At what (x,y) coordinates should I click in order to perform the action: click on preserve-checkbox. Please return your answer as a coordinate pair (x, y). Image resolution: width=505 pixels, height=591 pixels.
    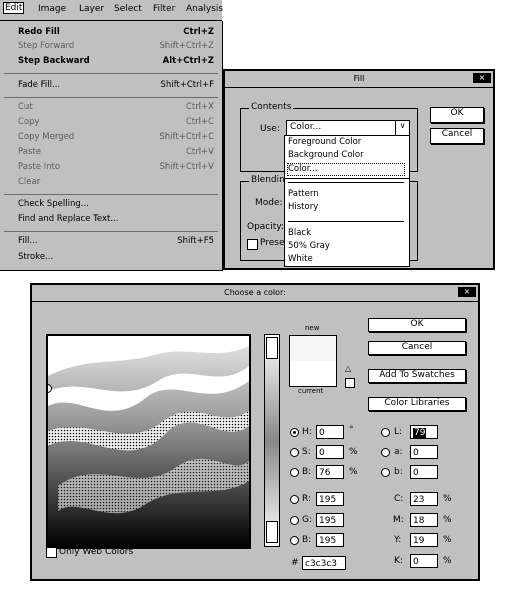
    Looking at the image, I should click on (252, 244).